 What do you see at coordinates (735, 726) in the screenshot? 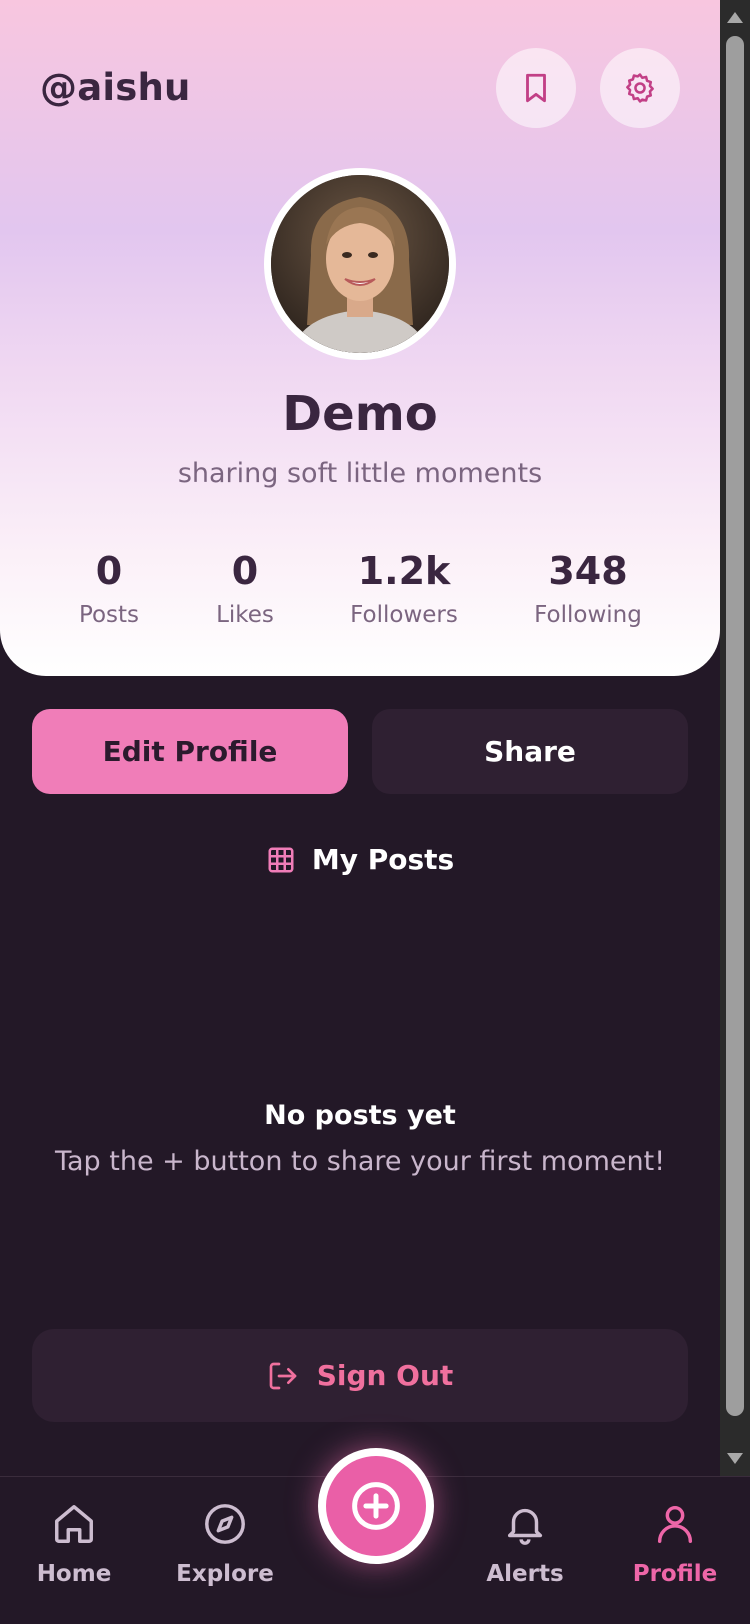
I see `scroll-thumb` at bounding box center [735, 726].